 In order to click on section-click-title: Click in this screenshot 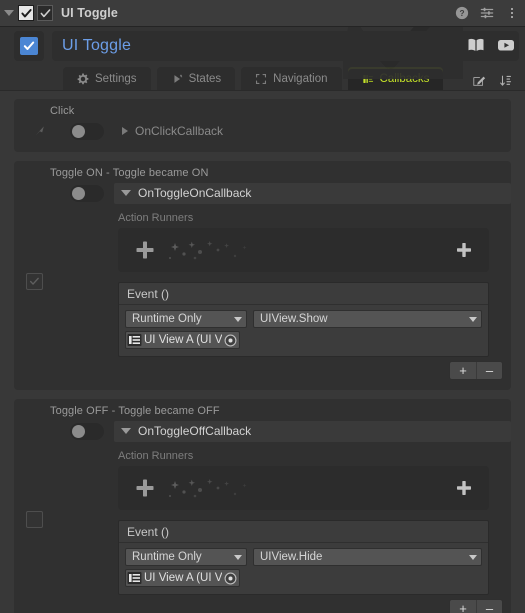, I will do `click(62, 111)`.